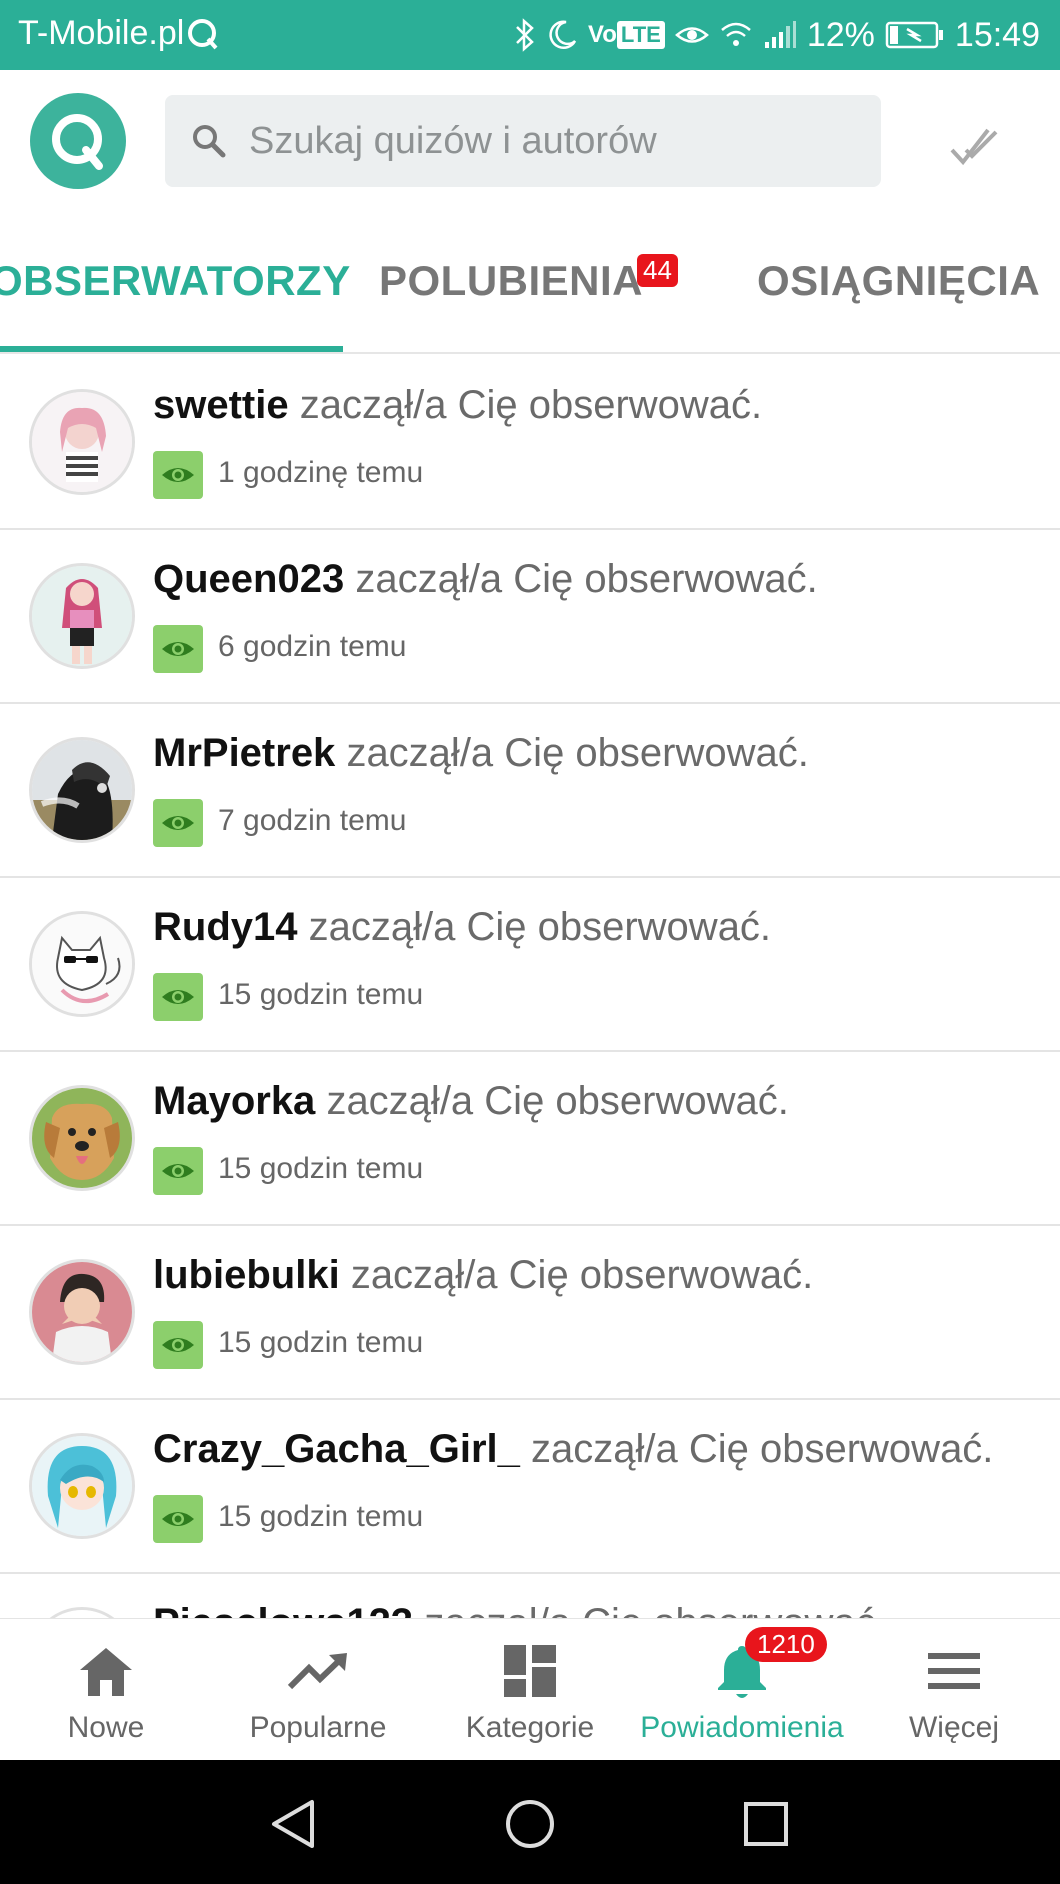  What do you see at coordinates (777, 35) in the screenshot?
I see `status-icons: Vo LTE 12% 15:49` at bounding box center [777, 35].